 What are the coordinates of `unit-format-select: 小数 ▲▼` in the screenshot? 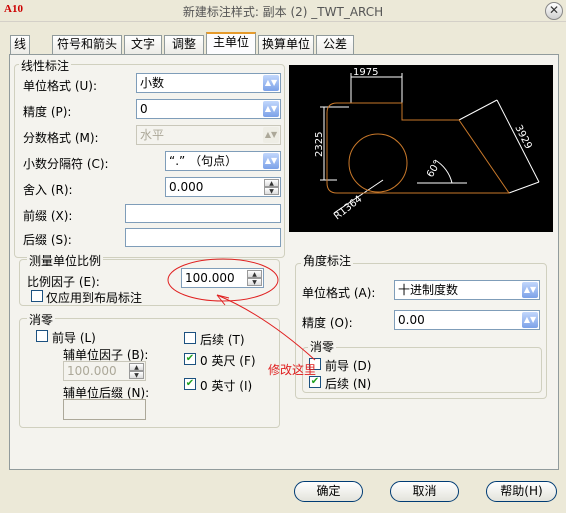 It's located at (208, 83).